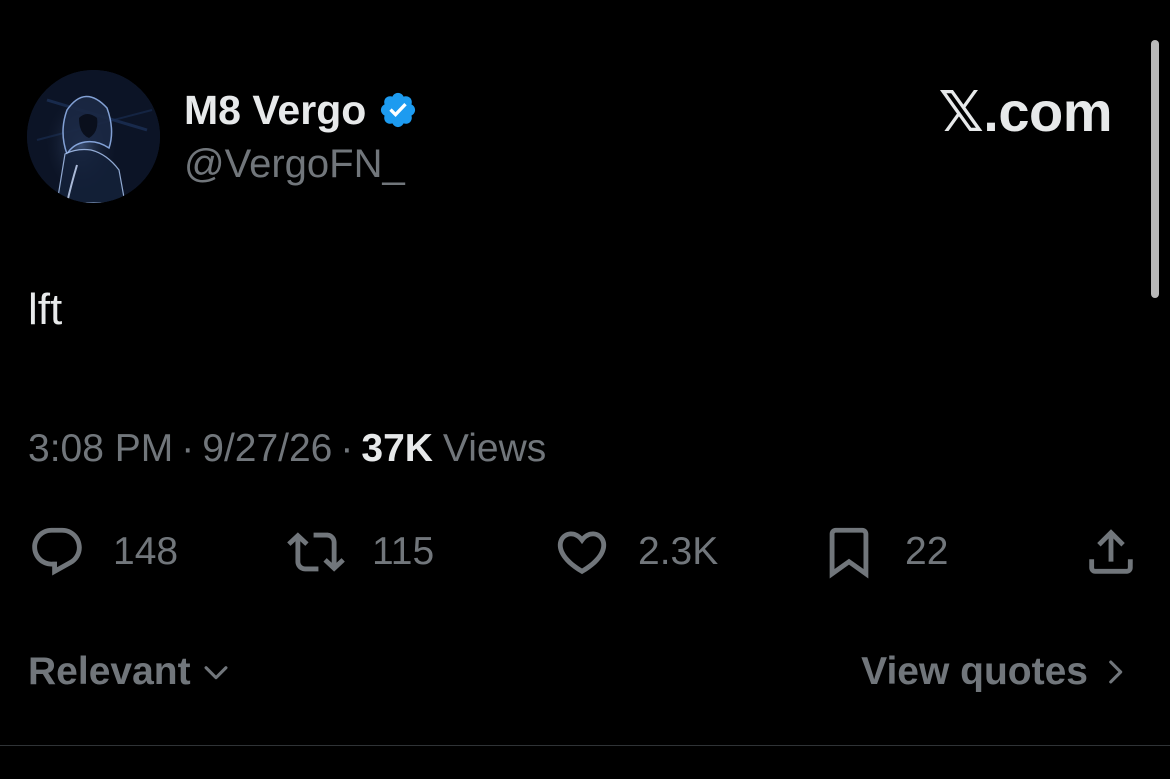  Describe the element at coordinates (267, 448) in the screenshot. I see `tweet-date: 9/27/26` at that location.